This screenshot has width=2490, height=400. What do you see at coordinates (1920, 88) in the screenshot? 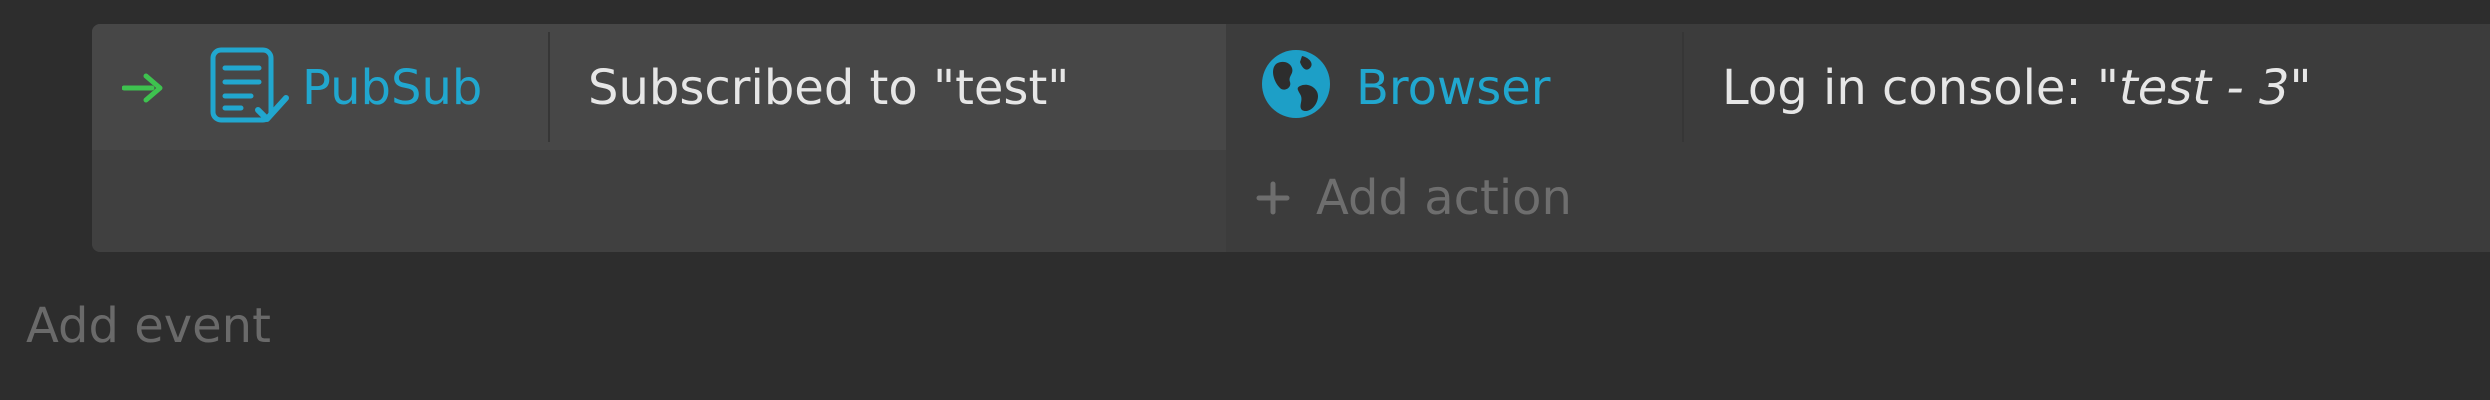
I see `action-description-prefix: Log in console: "` at bounding box center [1920, 88].